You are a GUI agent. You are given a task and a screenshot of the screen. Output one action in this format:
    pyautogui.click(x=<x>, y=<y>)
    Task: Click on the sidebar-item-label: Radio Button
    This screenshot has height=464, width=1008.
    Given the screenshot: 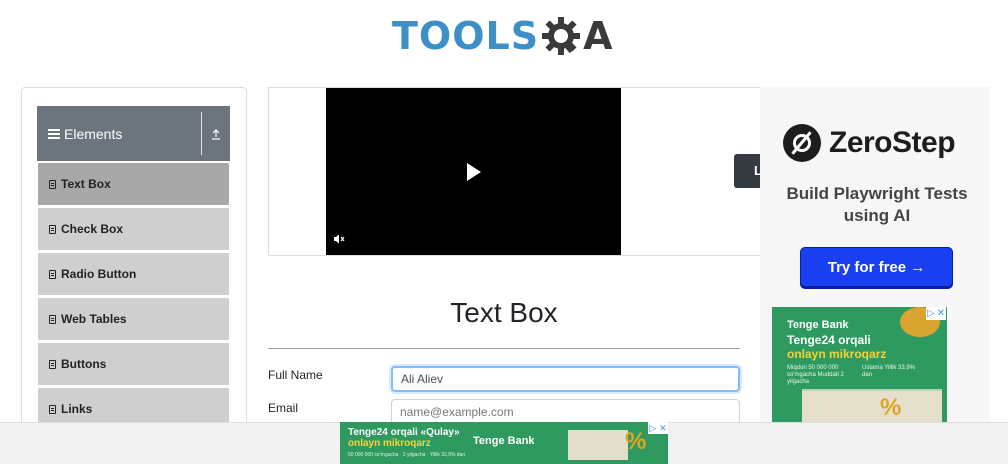 What is the action you would take?
    pyautogui.click(x=99, y=274)
    